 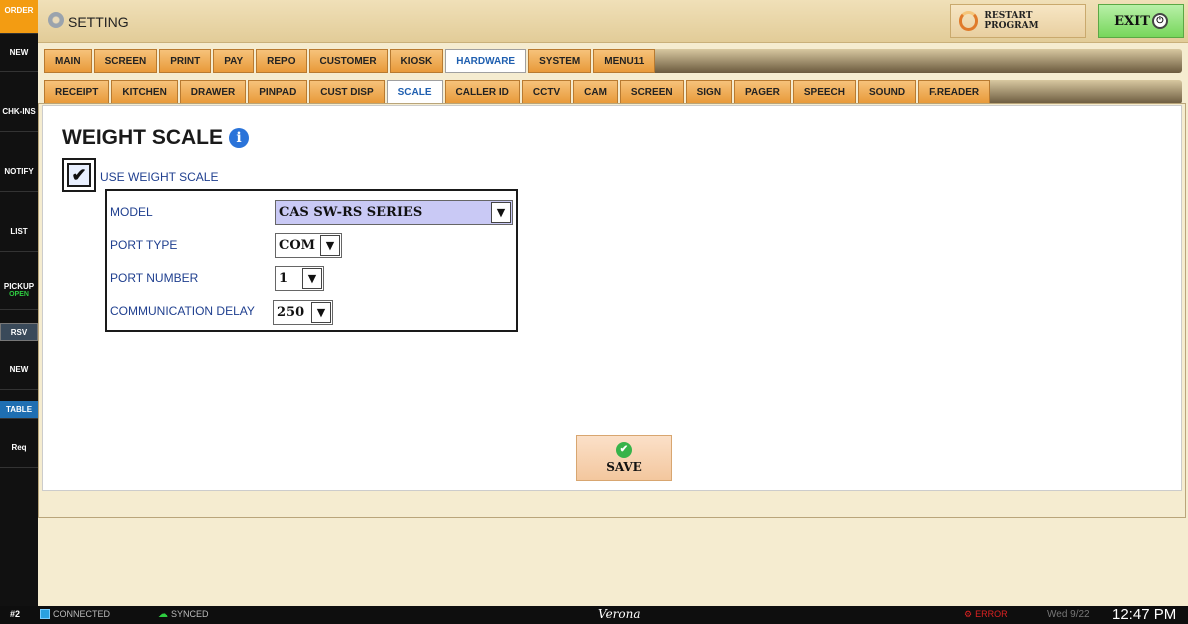 What do you see at coordinates (239, 138) in the screenshot?
I see `info-icon: i` at bounding box center [239, 138].